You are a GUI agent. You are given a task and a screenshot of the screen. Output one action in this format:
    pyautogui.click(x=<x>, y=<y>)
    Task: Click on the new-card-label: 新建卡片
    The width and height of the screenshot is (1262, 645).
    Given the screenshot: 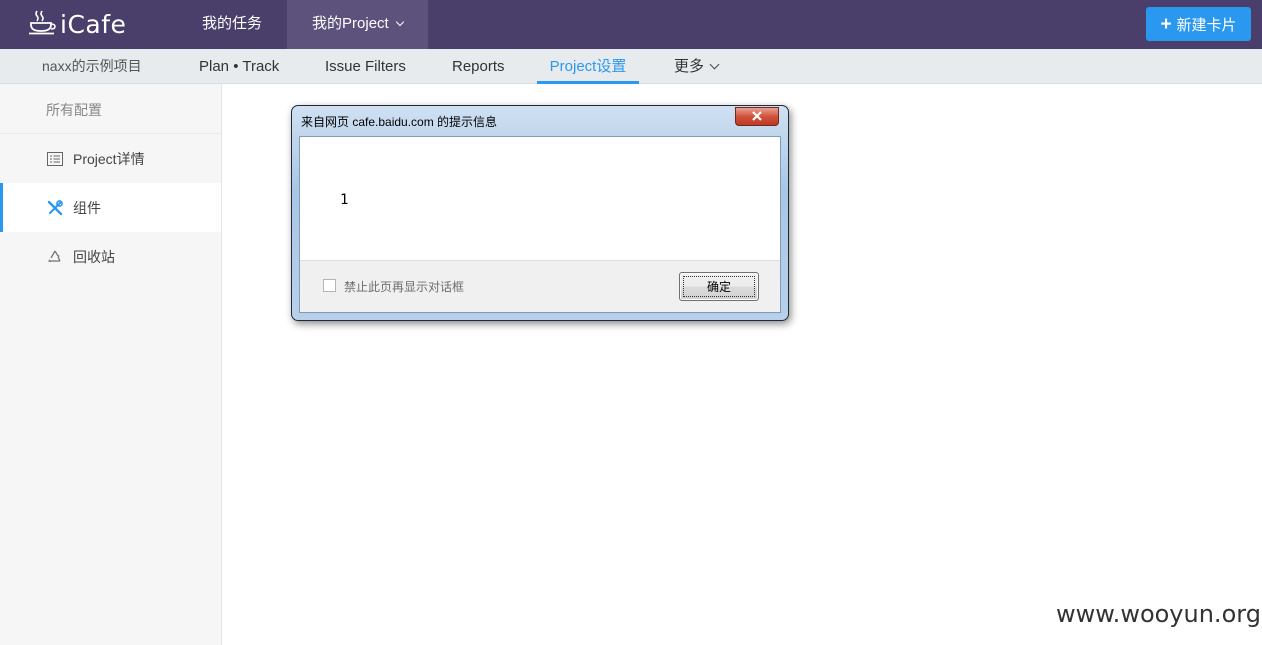 What is the action you would take?
    pyautogui.click(x=1206, y=25)
    